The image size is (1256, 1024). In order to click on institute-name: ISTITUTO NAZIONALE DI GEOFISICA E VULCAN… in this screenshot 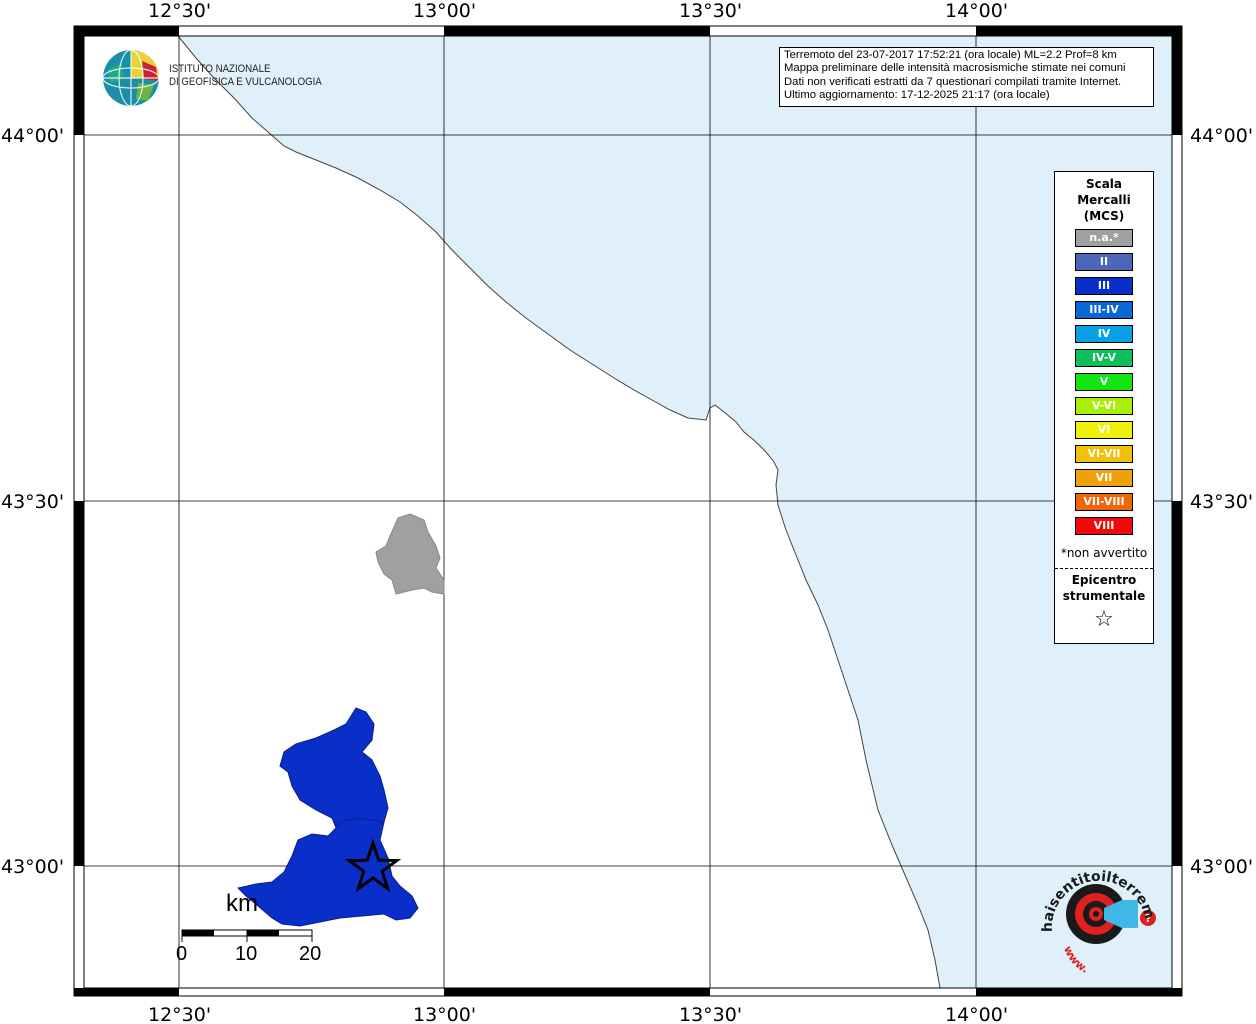, I will do `click(245, 76)`.